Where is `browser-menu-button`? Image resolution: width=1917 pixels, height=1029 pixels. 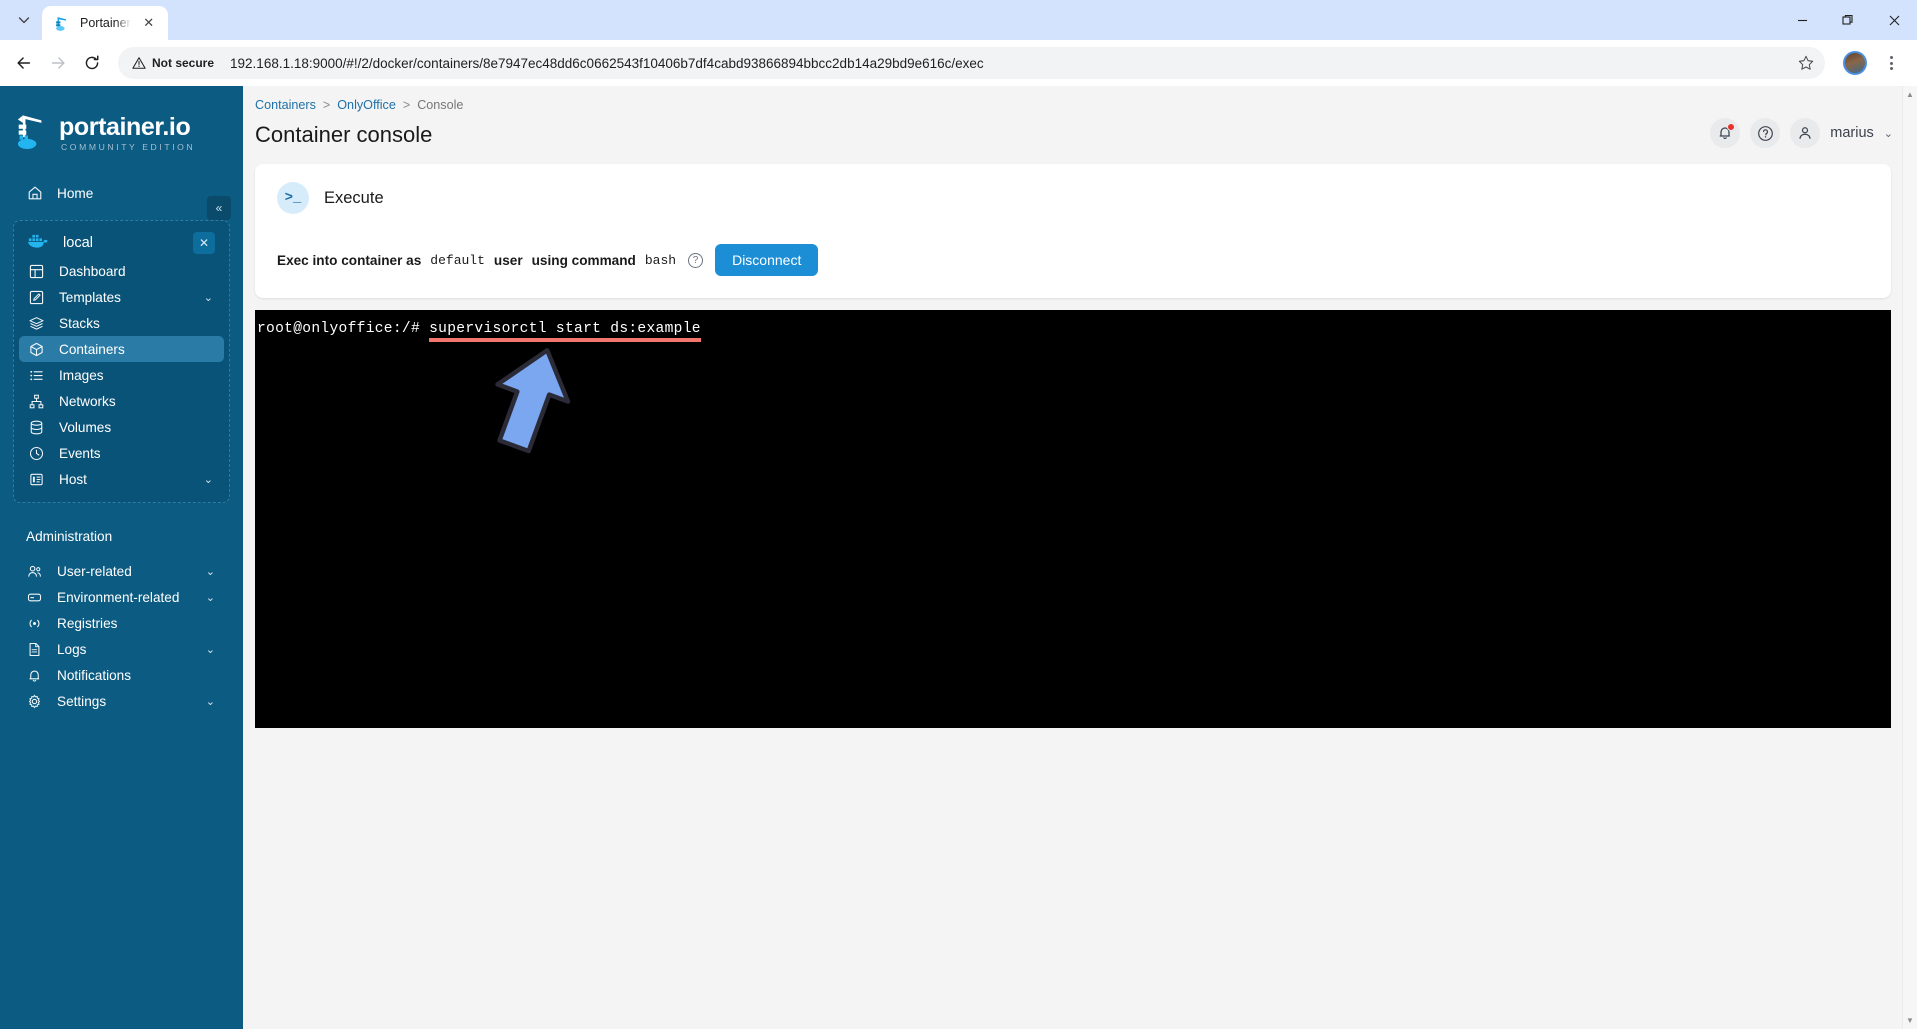 browser-menu-button is located at coordinates (1891, 63).